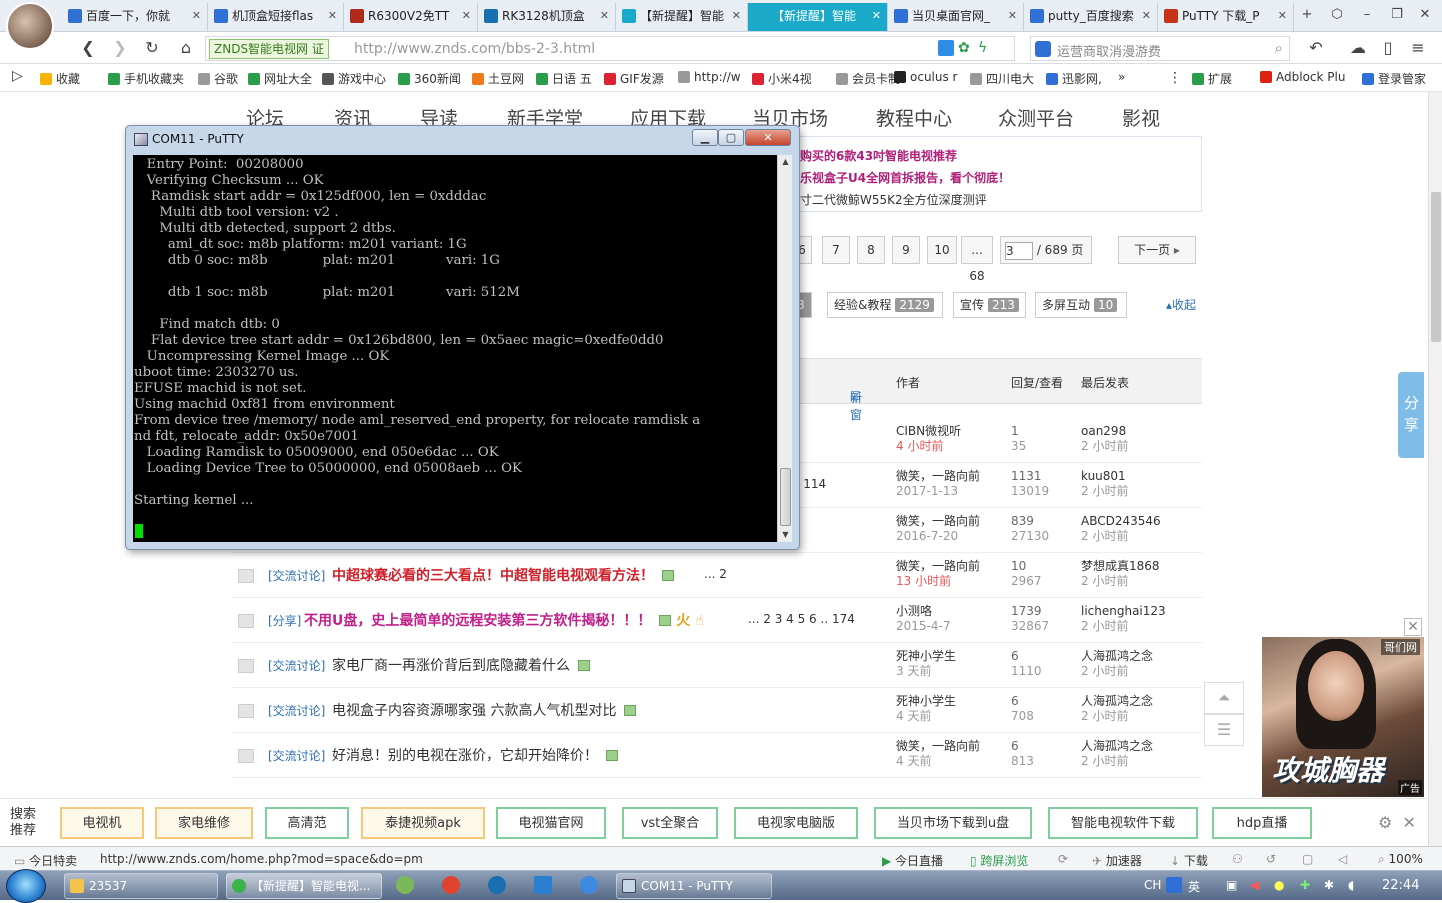 The height and width of the screenshot is (903, 1442). What do you see at coordinates (1226, 17) in the screenshot?
I see `tab-9: PuTTY 下载_P ✕` at bounding box center [1226, 17].